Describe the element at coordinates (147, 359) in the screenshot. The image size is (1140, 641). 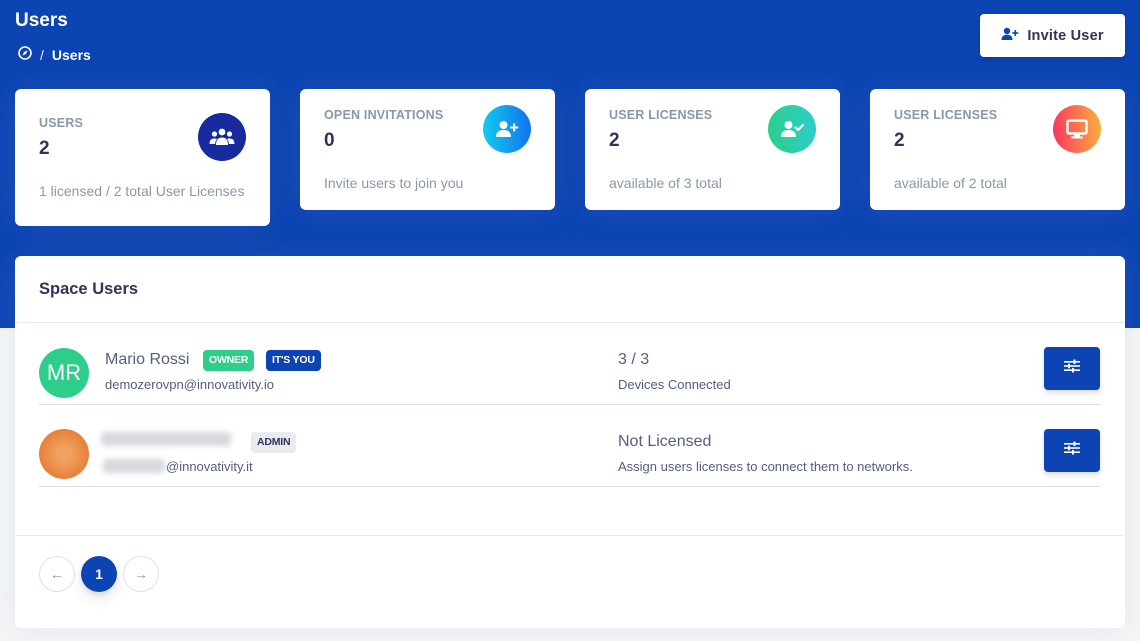
I see `user-name: Mario Rossi` at that location.